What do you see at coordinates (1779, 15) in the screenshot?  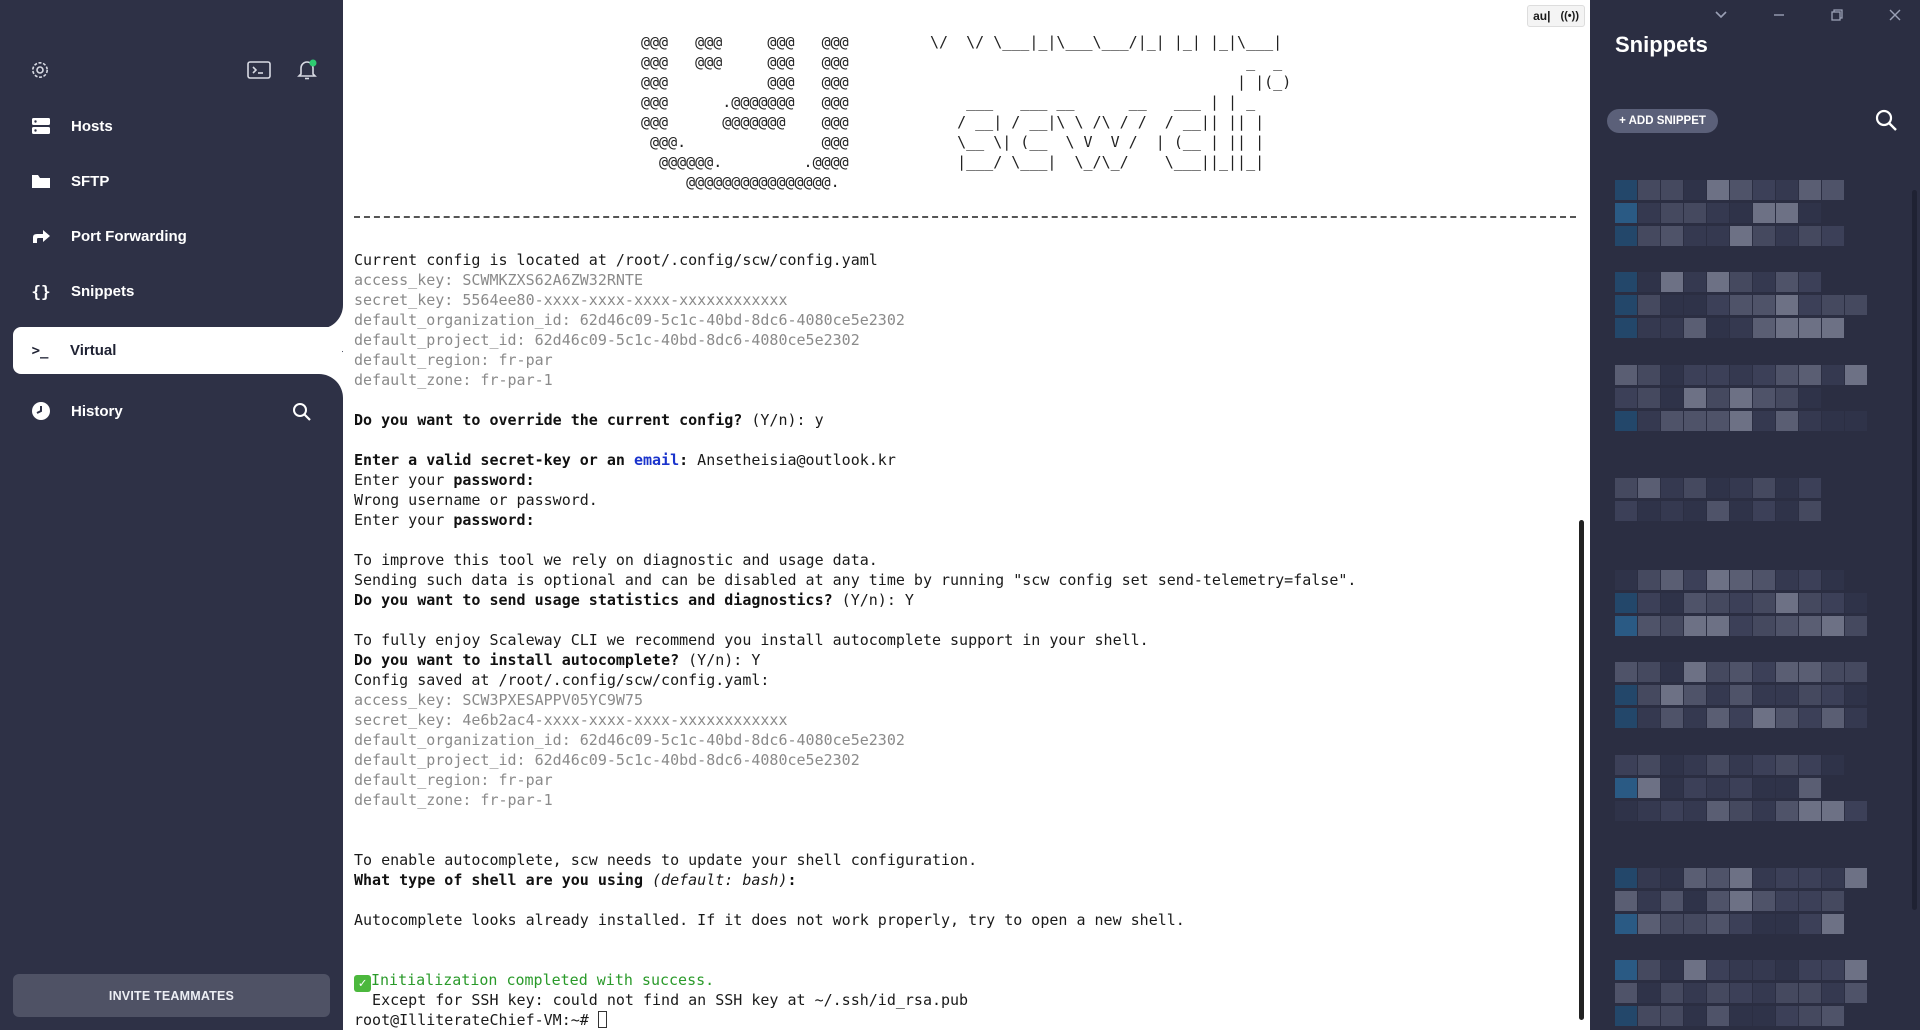 I see `minimize-icon` at bounding box center [1779, 15].